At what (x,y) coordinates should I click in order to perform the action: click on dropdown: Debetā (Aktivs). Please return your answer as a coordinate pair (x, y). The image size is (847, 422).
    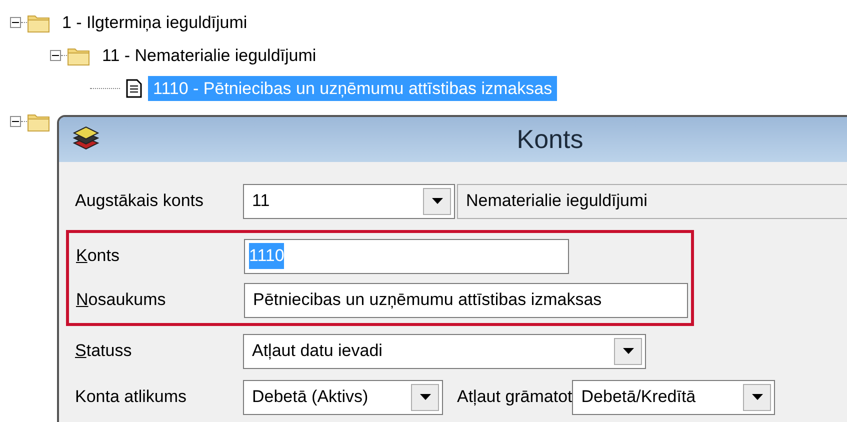
    Looking at the image, I should click on (343, 397).